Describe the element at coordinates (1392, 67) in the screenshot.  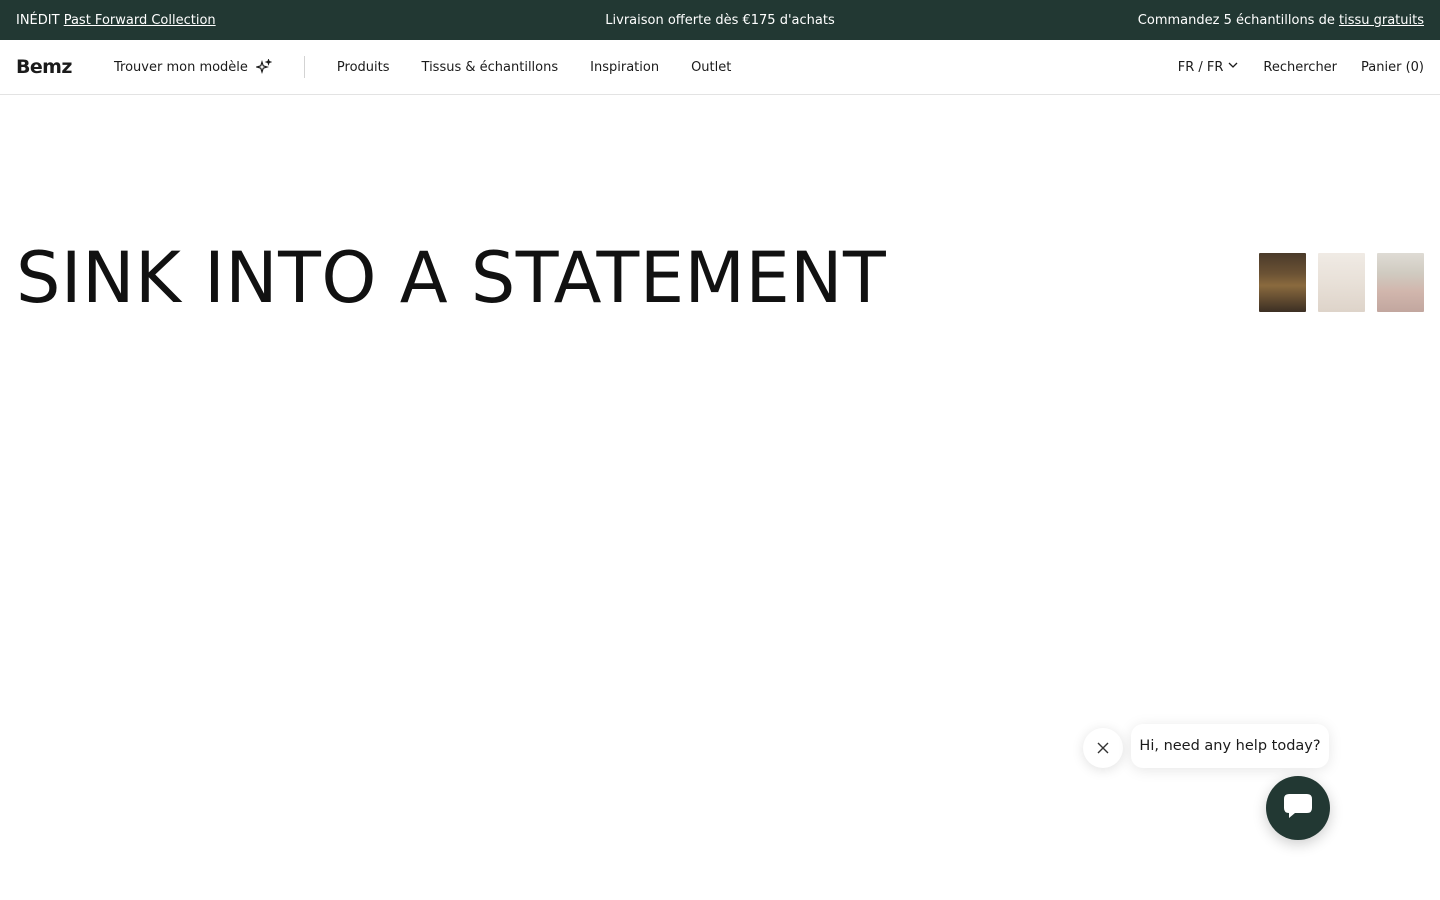
I see `cart-link: Panier (0)` at that location.